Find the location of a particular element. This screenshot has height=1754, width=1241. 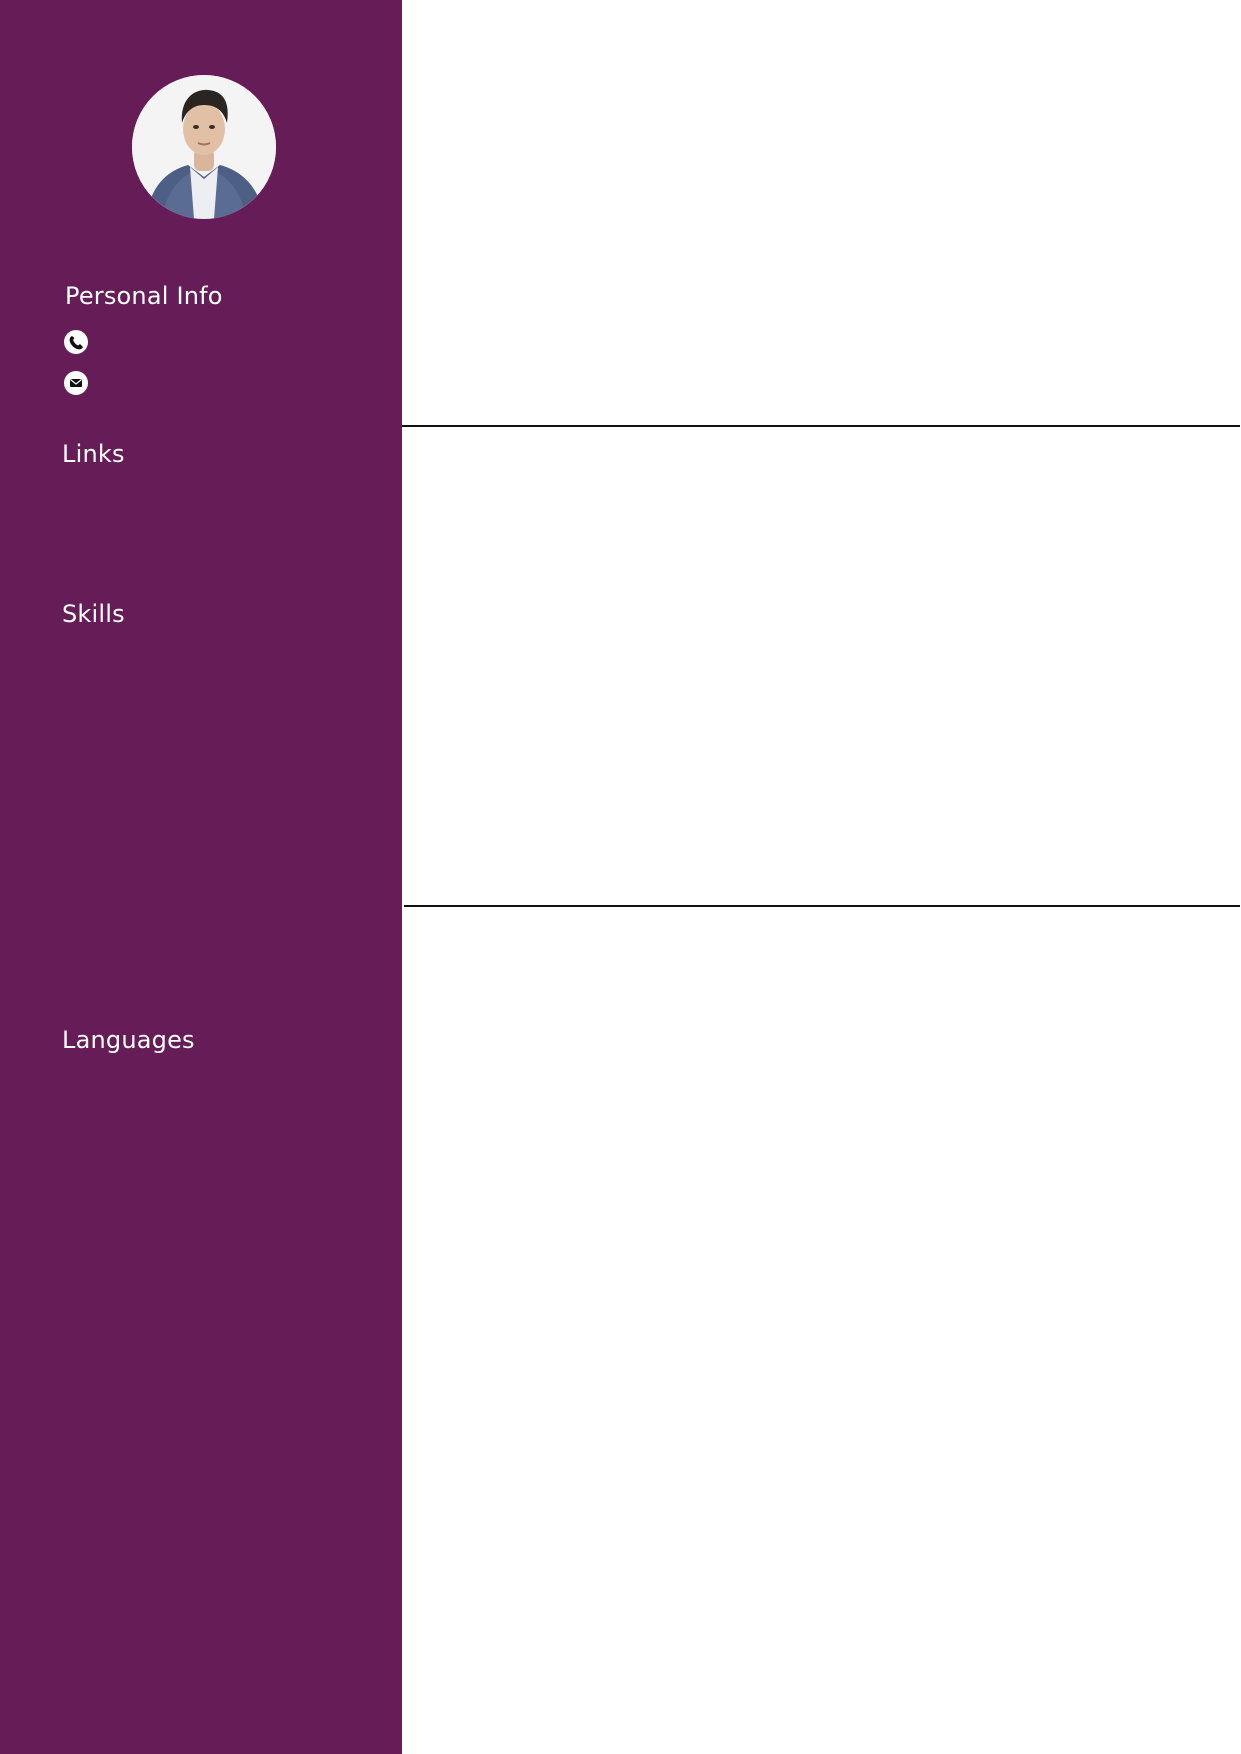

languages-heading: Languages is located at coordinates (128, 1040).